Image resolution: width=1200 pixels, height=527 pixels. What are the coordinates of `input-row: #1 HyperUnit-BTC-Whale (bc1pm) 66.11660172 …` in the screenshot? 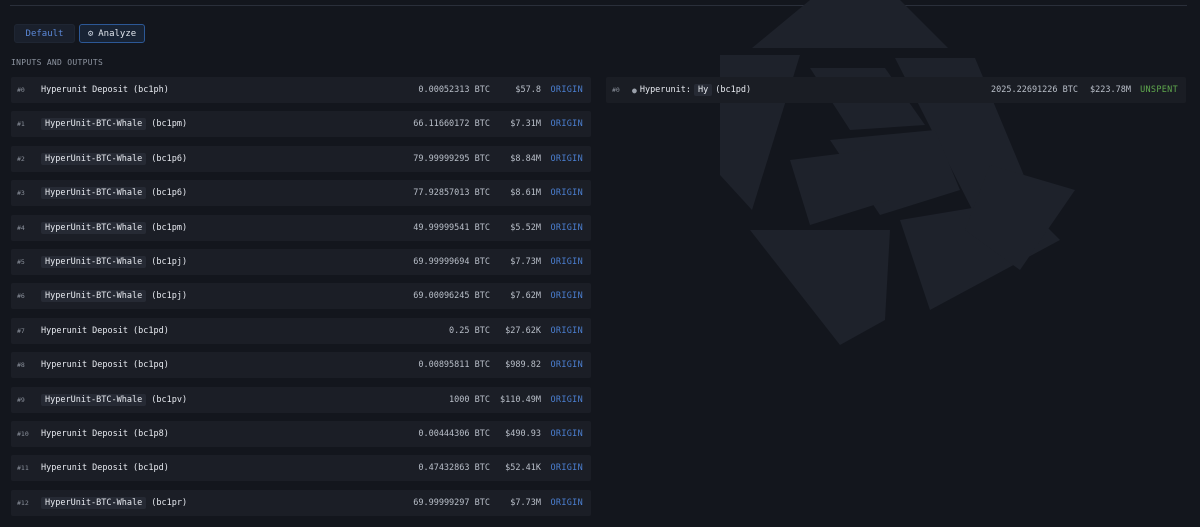 It's located at (301, 124).